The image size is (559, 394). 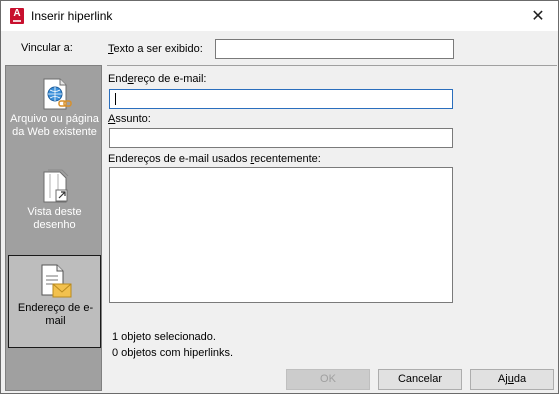 What do you see at coordinates (328, 379) in the screenshot?
I see `ok-button: OK` at bounding box center [328, 379].